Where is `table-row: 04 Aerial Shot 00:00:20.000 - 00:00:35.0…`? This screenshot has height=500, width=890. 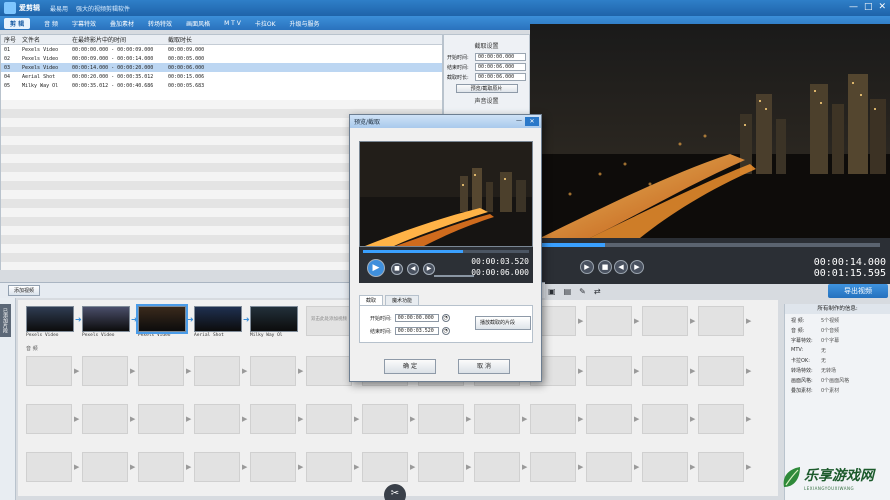 table-row: 04 Aerial Shot 00:00:20.000 - 00:00:35.0… is located at coordinates (221, 76).